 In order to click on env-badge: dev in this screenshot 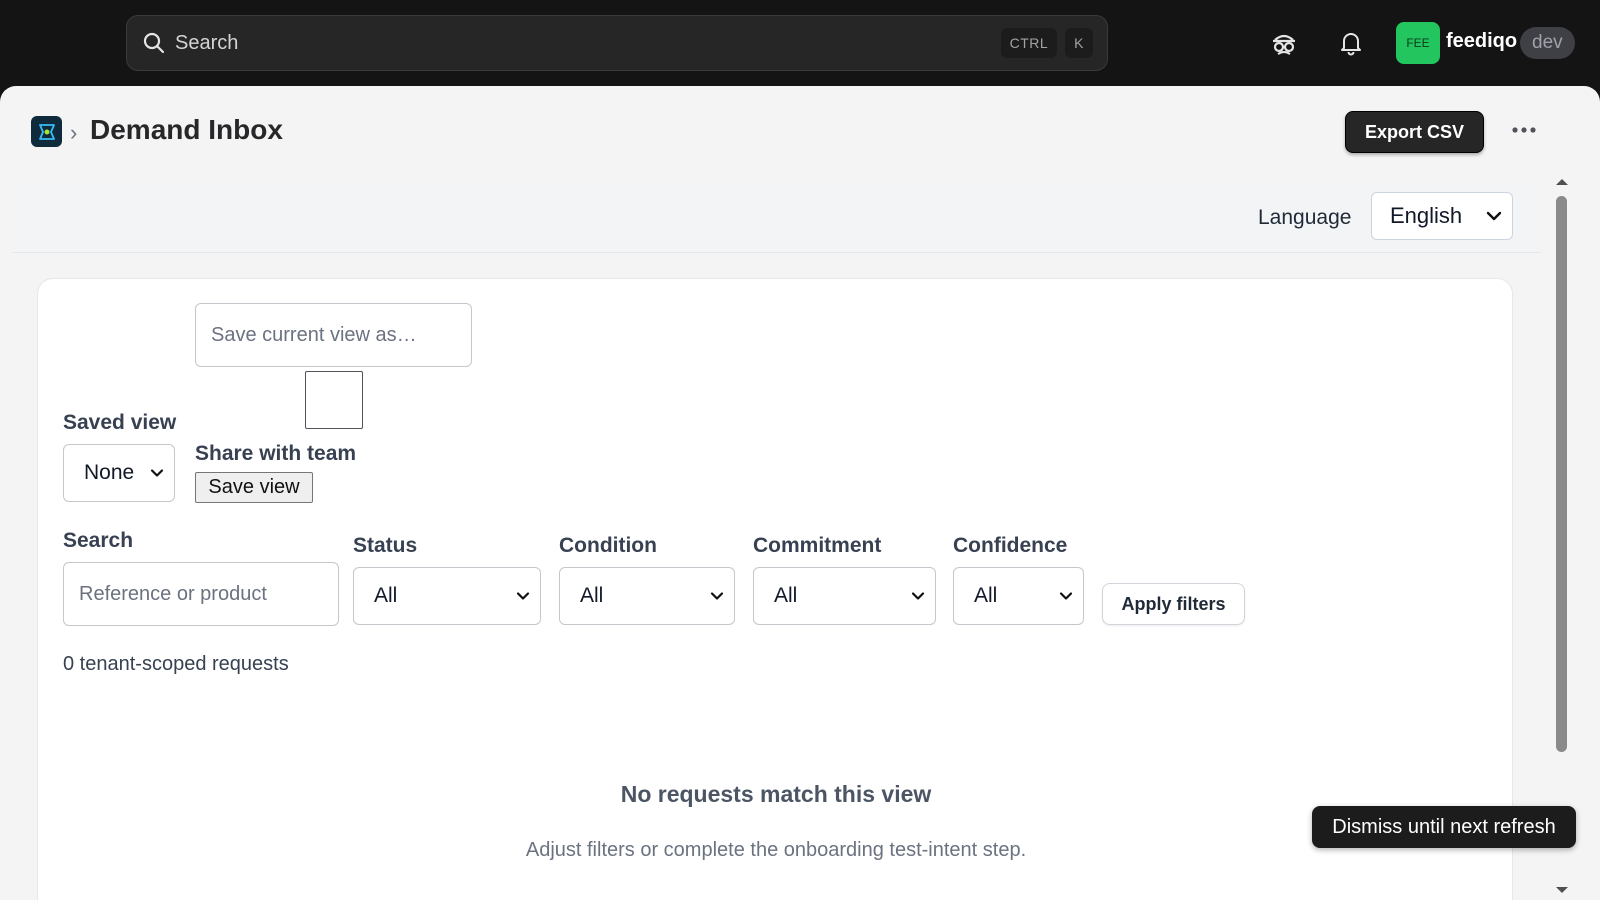, I will do `click(1547, 43)`.